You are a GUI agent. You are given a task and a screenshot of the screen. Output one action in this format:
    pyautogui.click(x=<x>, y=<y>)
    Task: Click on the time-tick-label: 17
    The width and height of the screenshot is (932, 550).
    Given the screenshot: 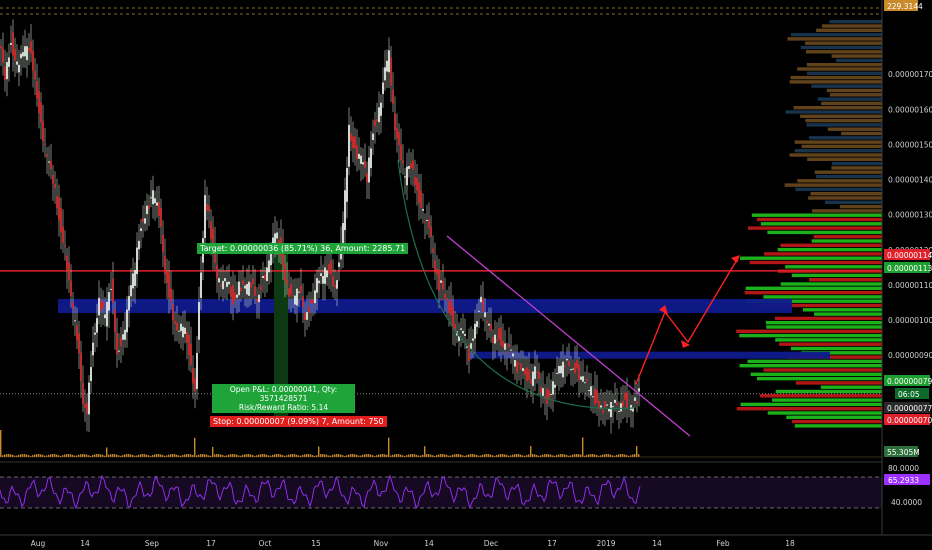 What is the action you would take?
    pyautogui.click(x=211, y=543)
    